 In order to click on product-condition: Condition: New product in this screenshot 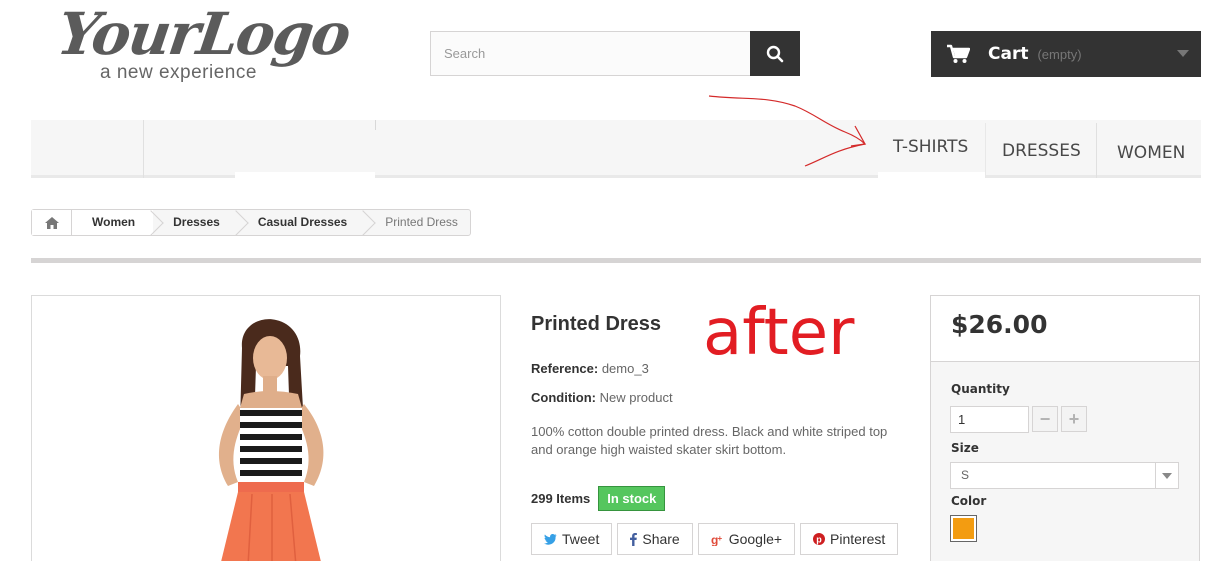, I will do `click(602, 397)`.